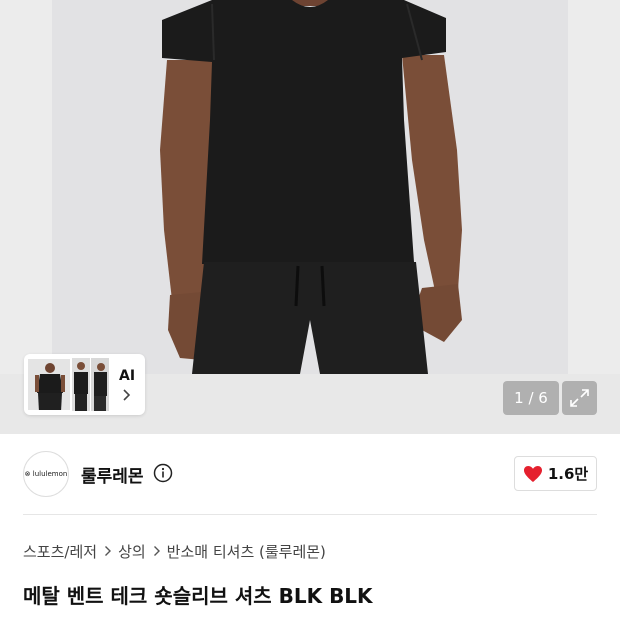  What do you see at coordinates (132, 551) in the screenshot?
I see `breadcrumb-item-subcategory: 상의` at bounding box center [132, 551].